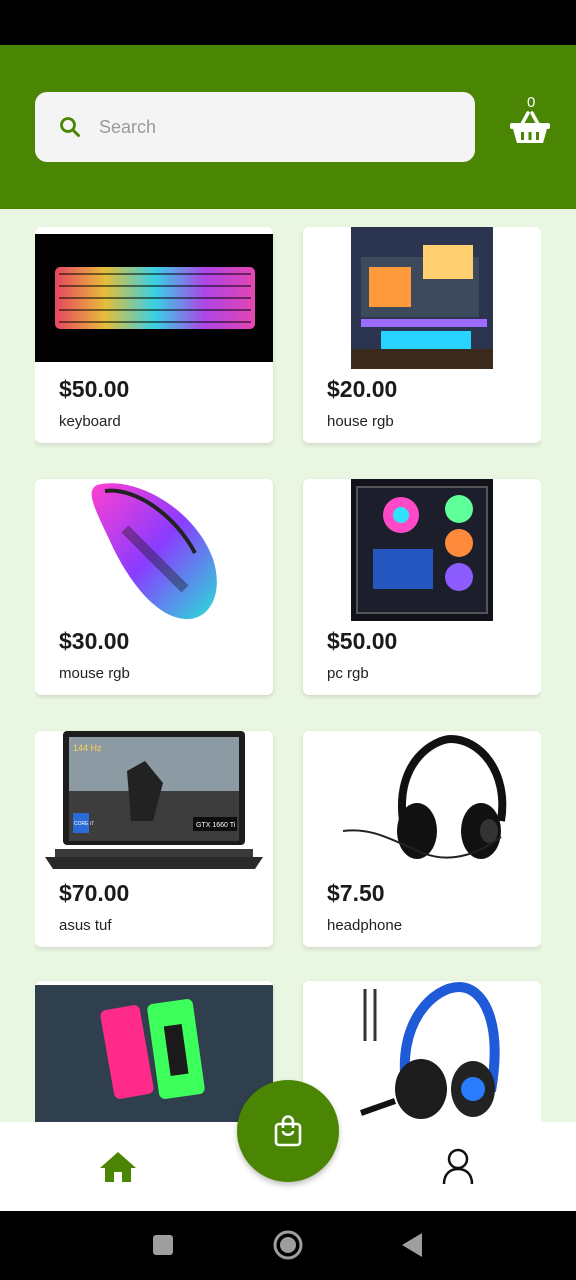  I want to click on back-triangle-icon, so click(412, 1245).